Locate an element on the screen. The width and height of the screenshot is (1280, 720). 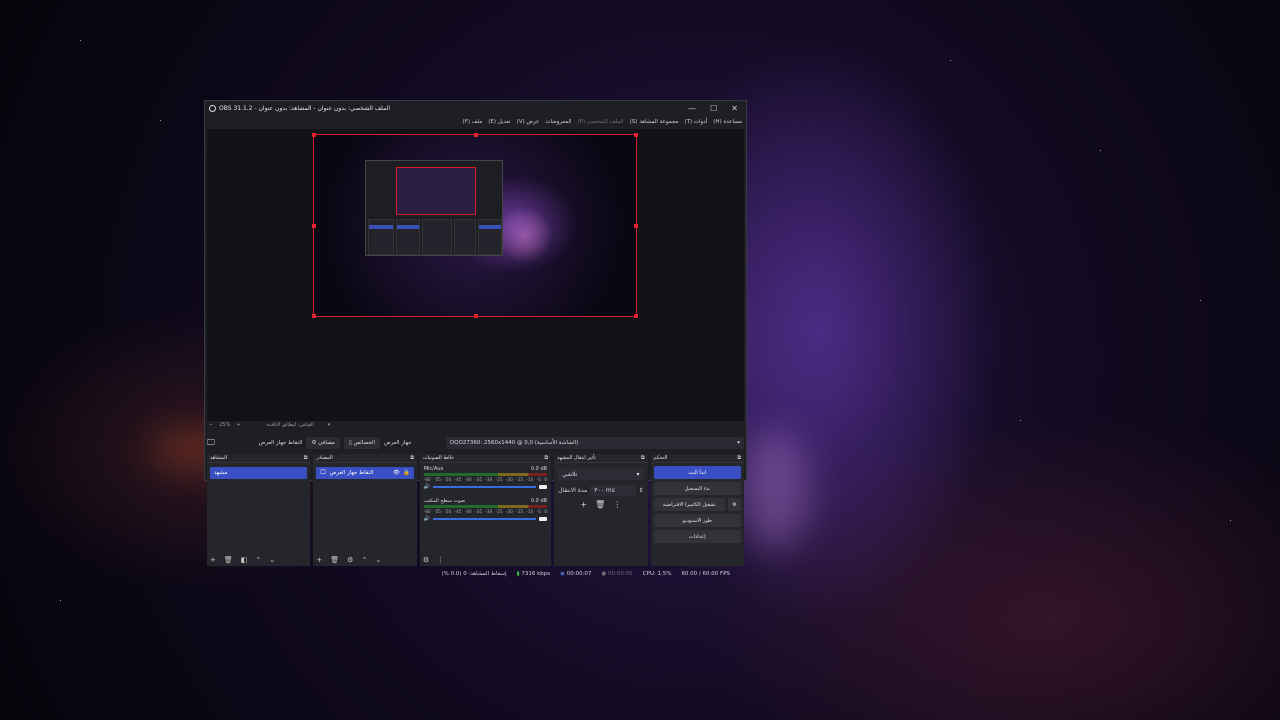
properties-button: ▯ الخصائص is located at coordinates (361, 442).